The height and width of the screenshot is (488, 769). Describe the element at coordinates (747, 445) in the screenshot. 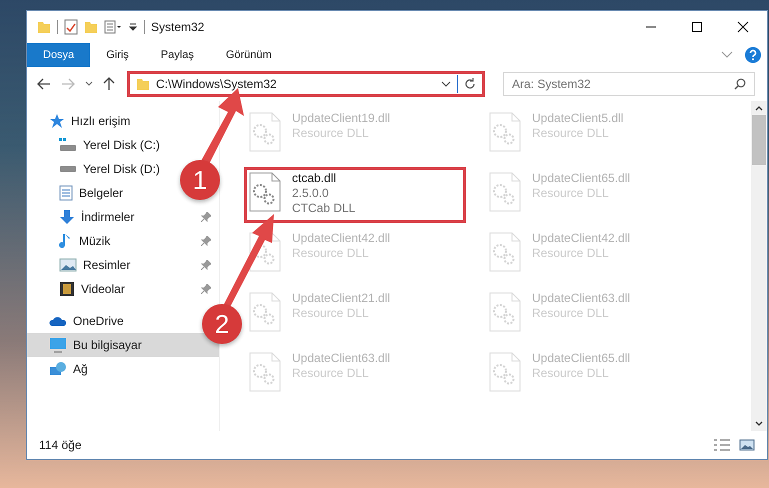

I see `large-icons-view-icon` at that location.